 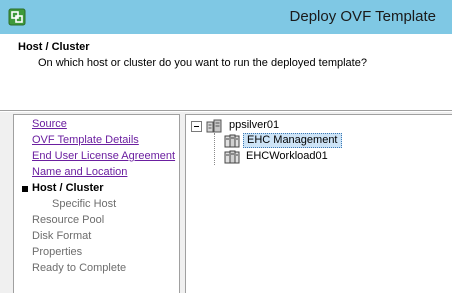 I want to click on step-title: Host / Cluster, so click(x=54, y=47).